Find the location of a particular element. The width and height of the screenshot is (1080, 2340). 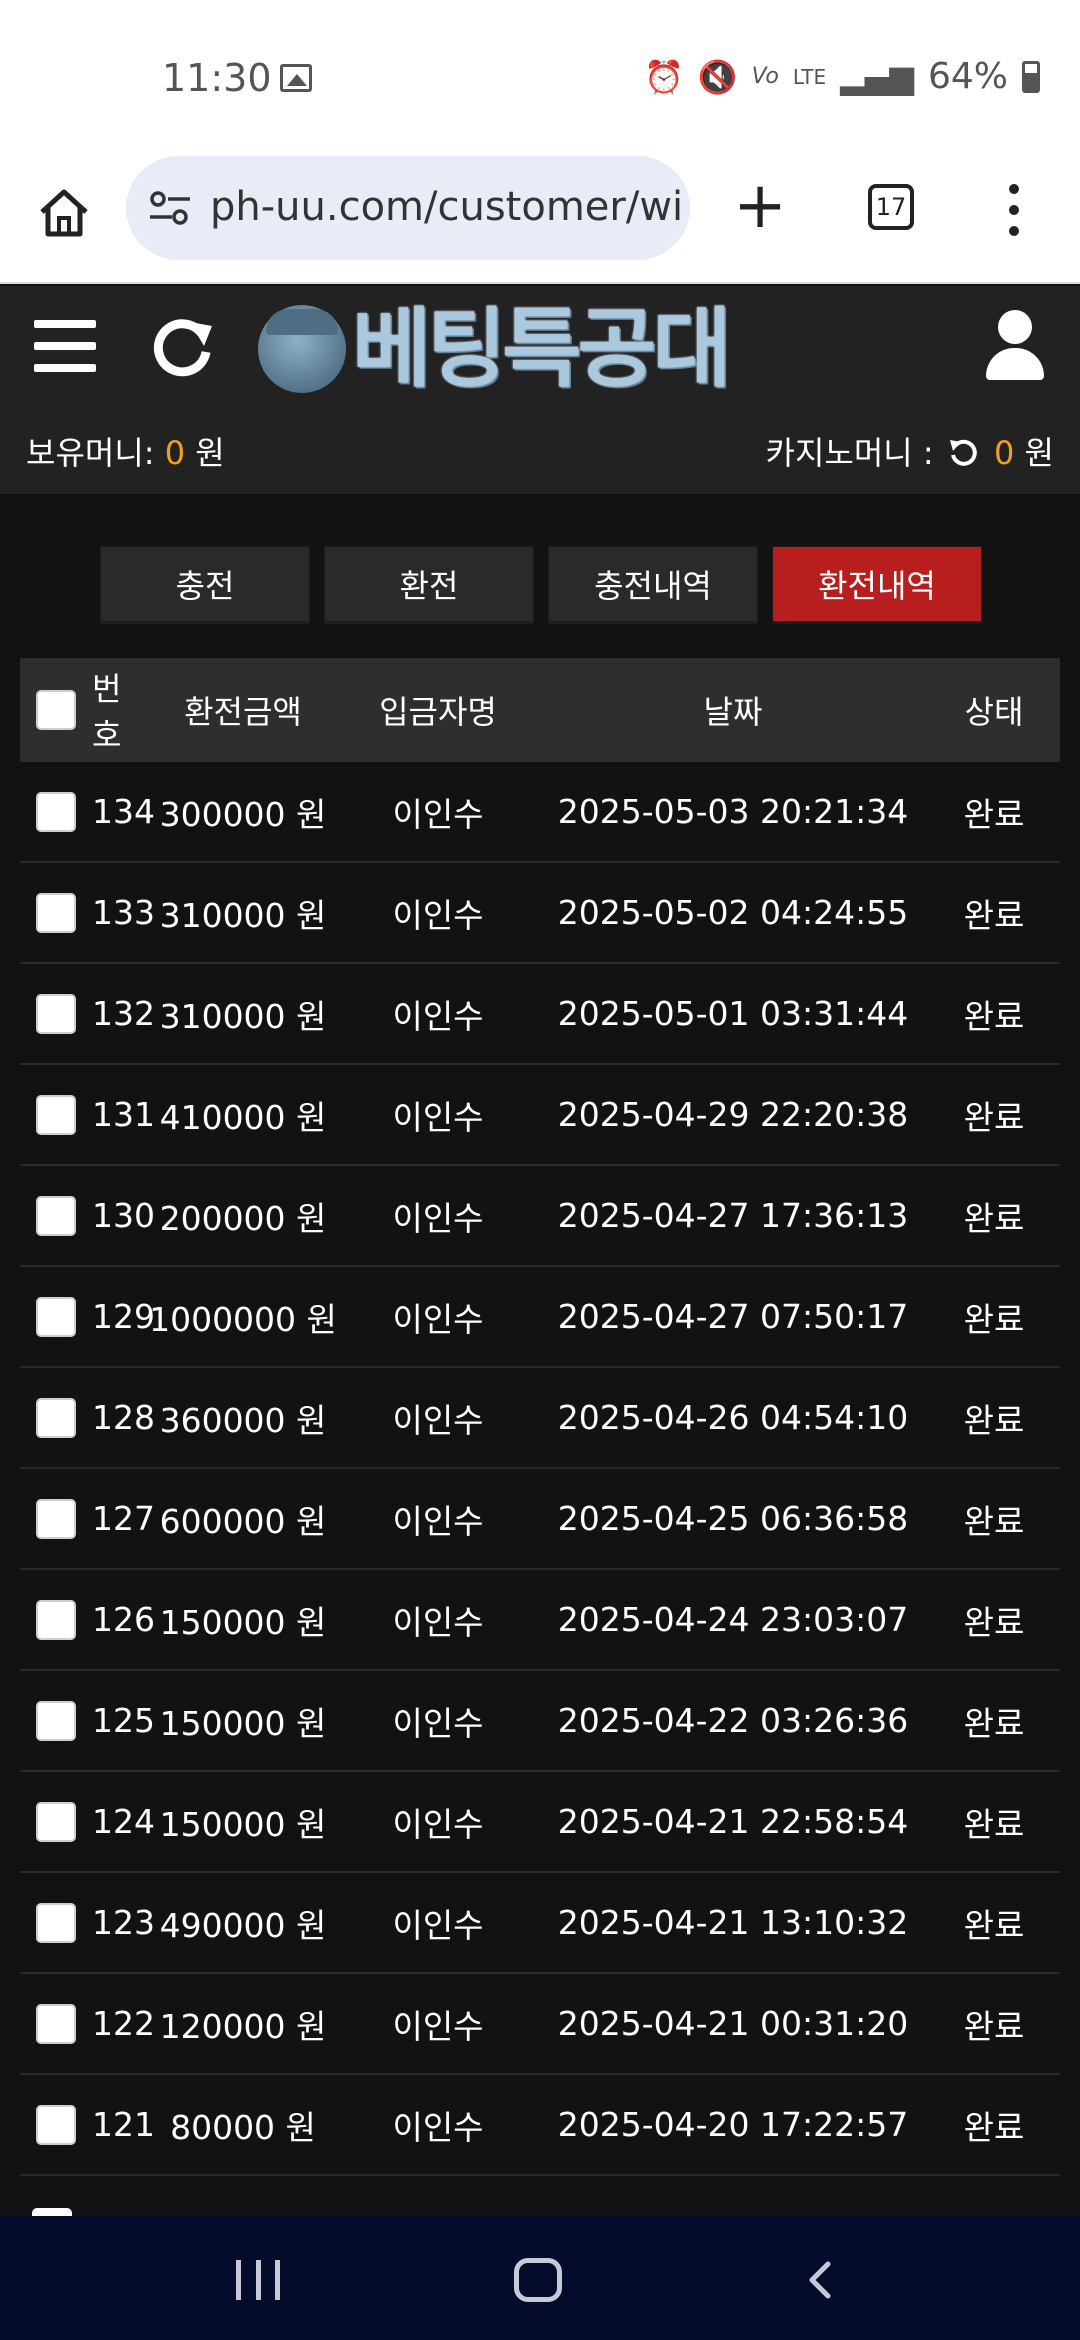

cell-num: 130 is located at coordinates (123, 1215).